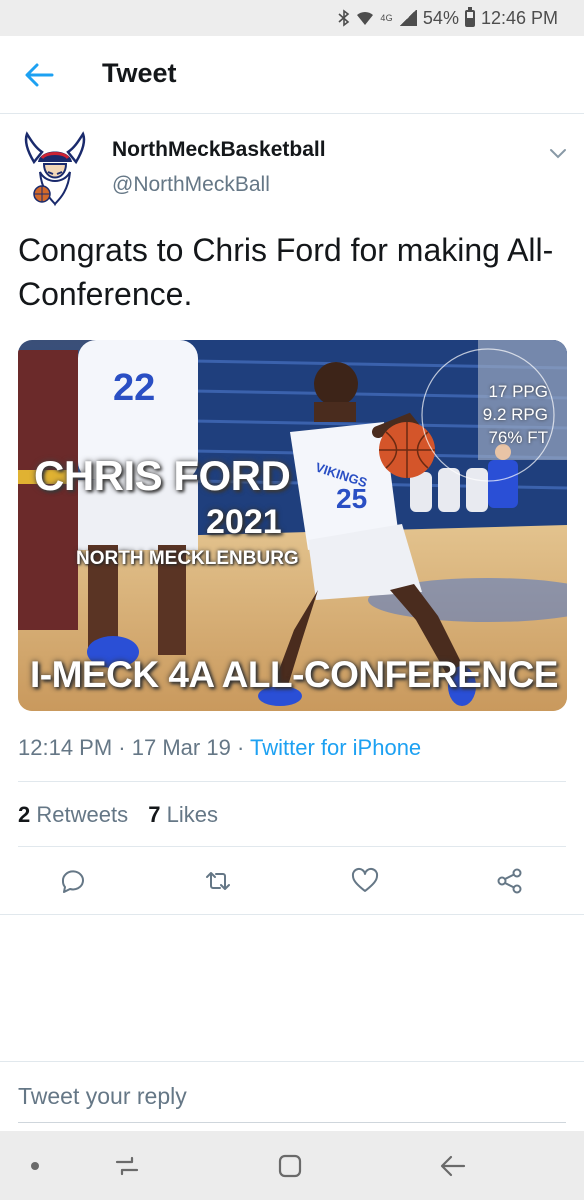 The width and height of the screenshot is (584, 1200). What do you see at coordinates (127, 1166) in the screenshot?
I see `recents-icon` at bounding box center [127, 1166].